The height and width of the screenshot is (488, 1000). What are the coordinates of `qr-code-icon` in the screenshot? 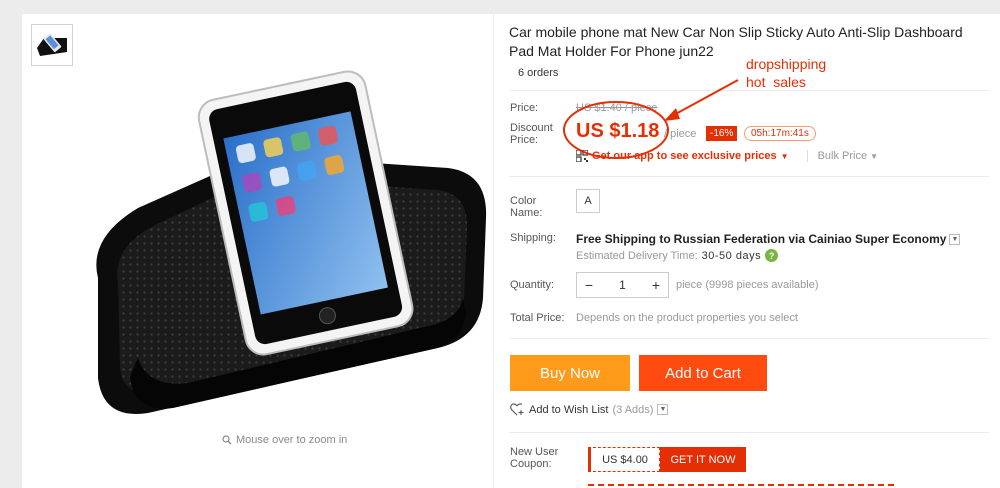 It's located at (582, 156).